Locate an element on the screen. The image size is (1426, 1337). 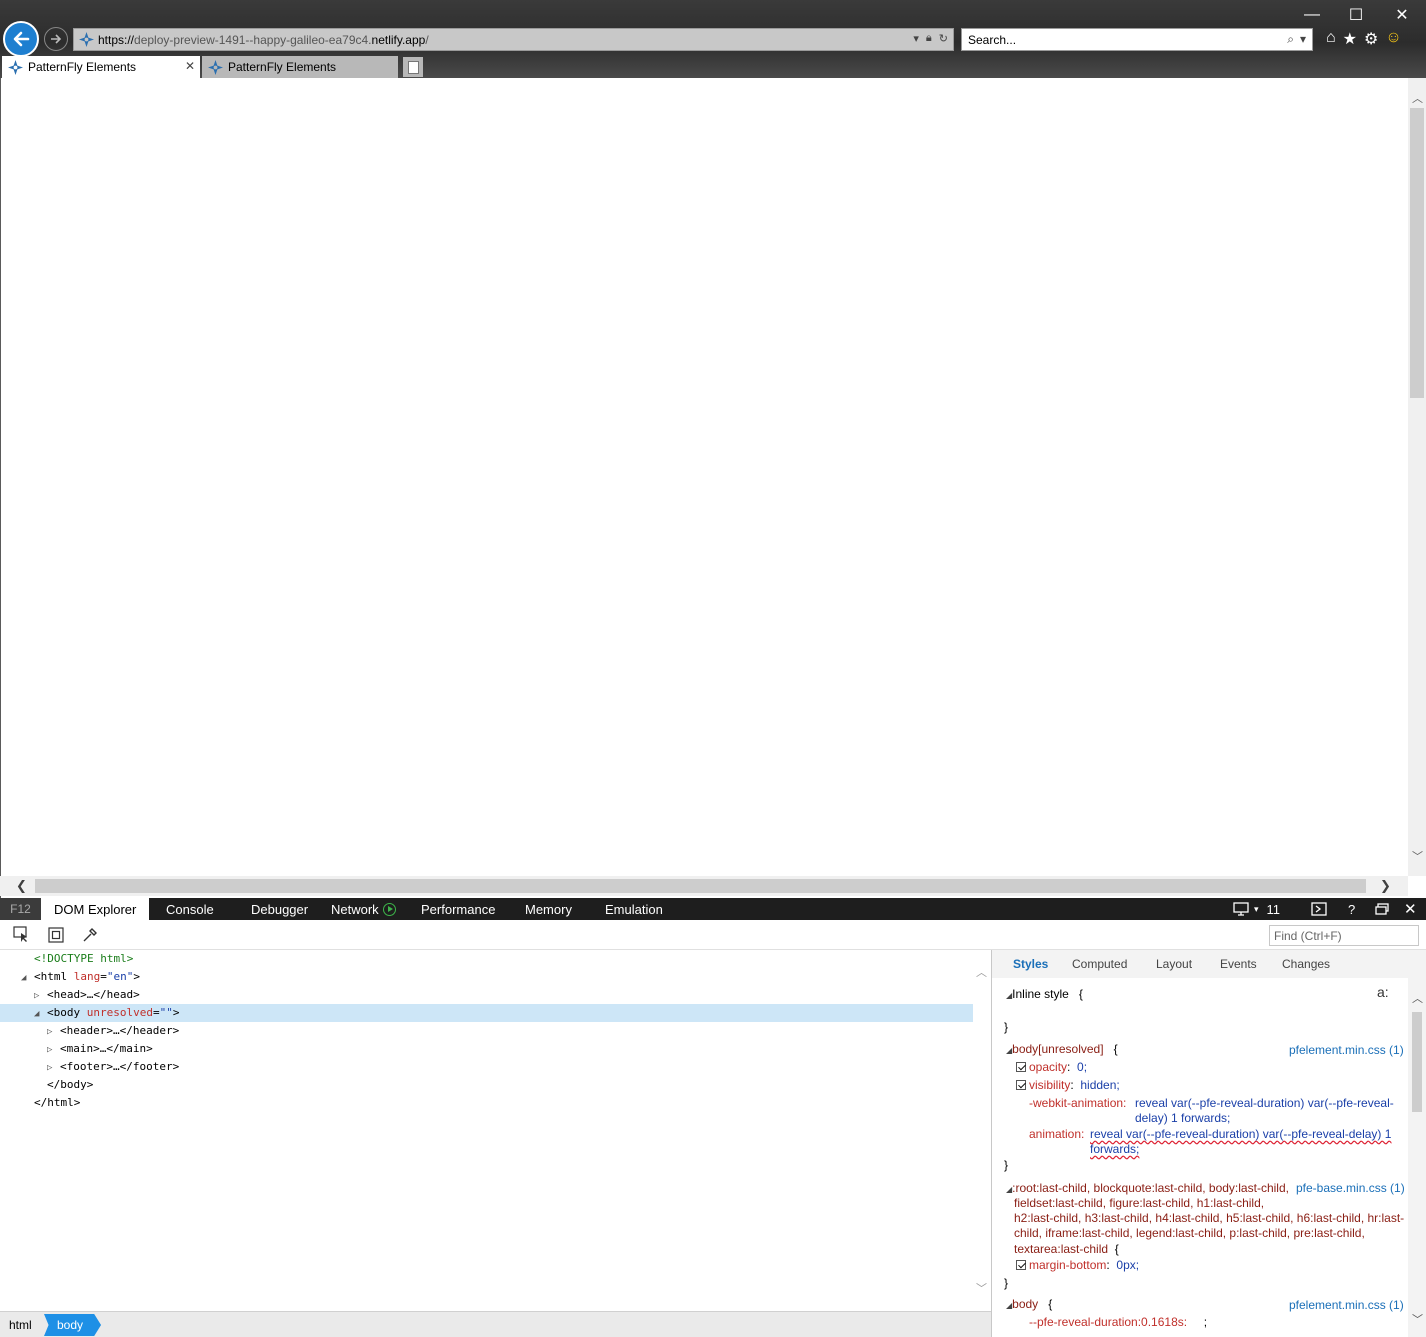
style-declaration: opacity: 0; is located at coordinates (1051, 1067).